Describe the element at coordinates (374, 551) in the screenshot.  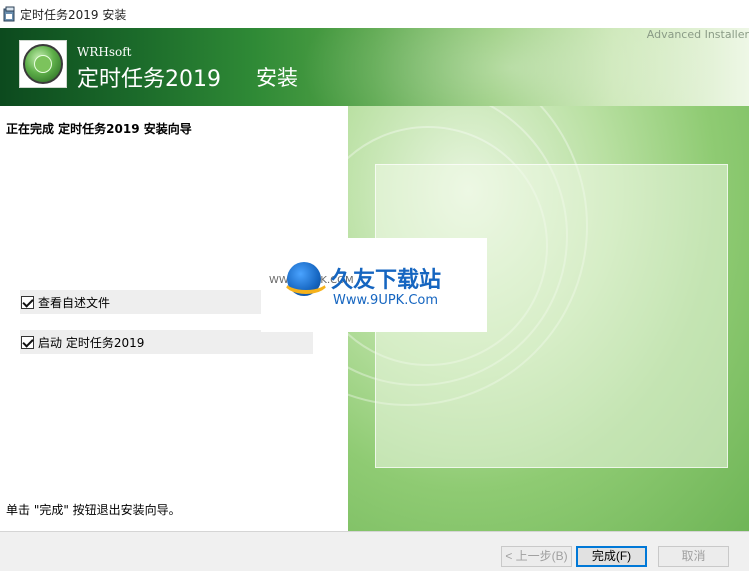
I see `button-bar: < 上一步(B) 完成(F) 取消` at that location.